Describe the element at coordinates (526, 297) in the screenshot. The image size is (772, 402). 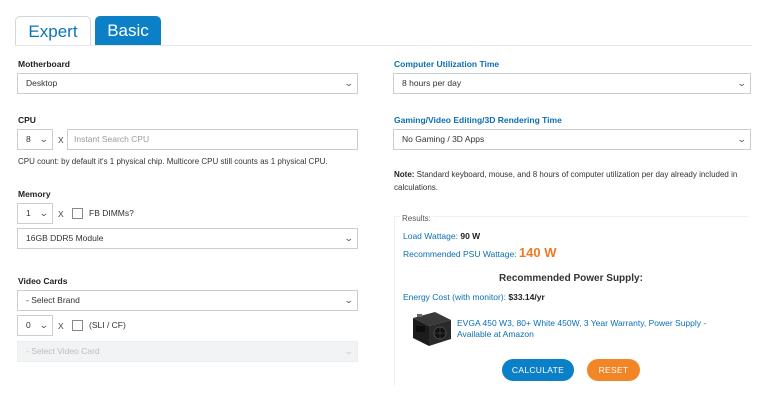
I see `energy-cost-value: $33.14/yr` at that location.